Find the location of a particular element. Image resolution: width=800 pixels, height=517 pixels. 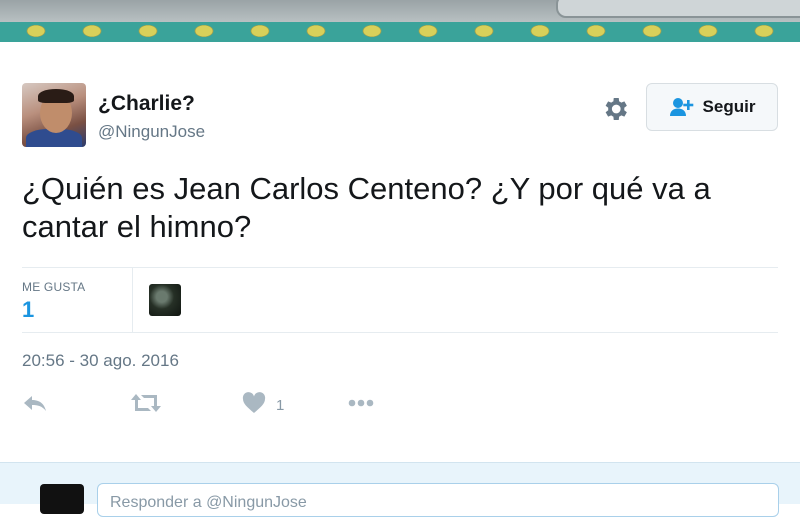

reply-icon is located at coordinates (35, 405).